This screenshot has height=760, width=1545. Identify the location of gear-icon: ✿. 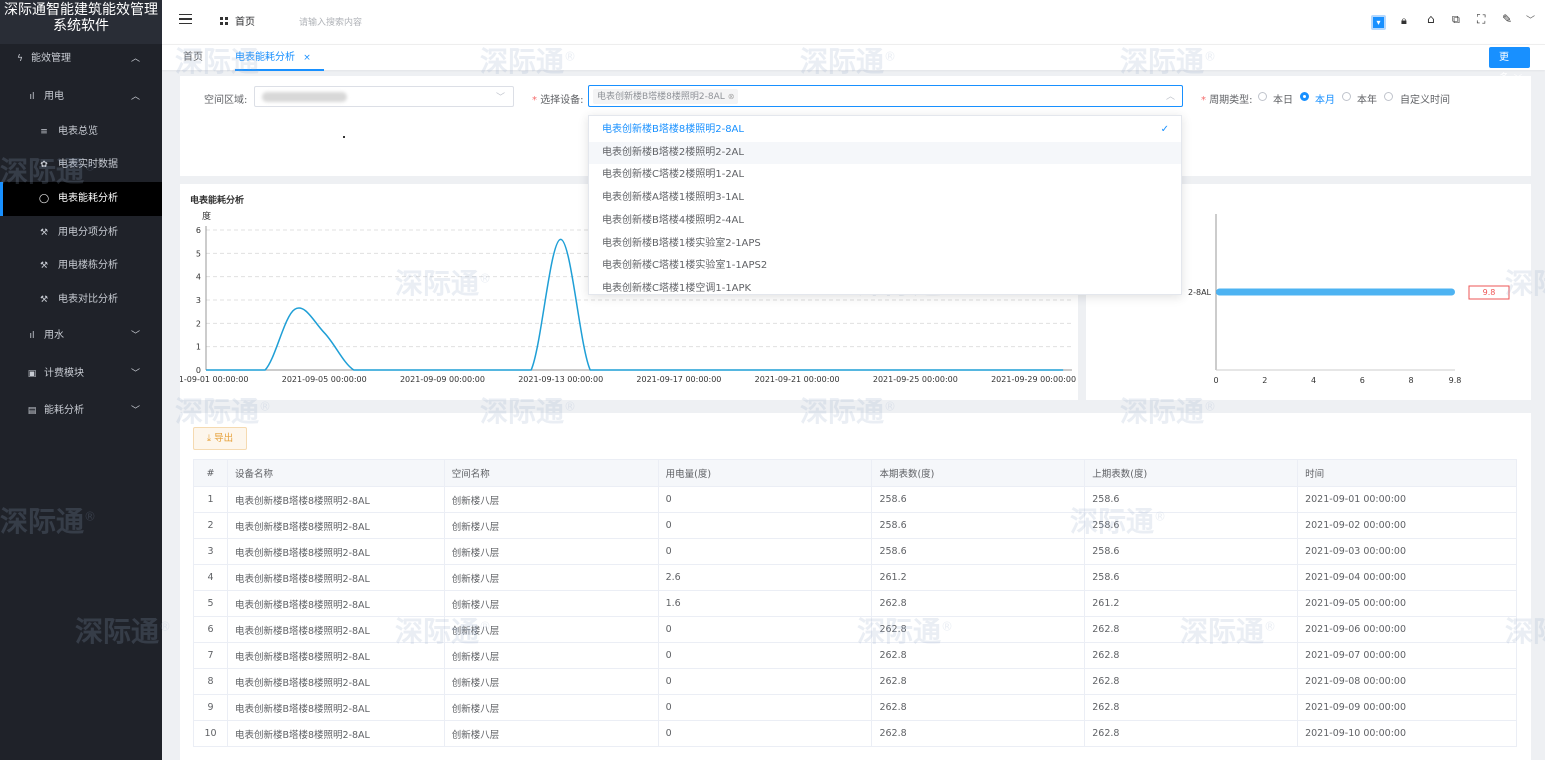
(44, 165).